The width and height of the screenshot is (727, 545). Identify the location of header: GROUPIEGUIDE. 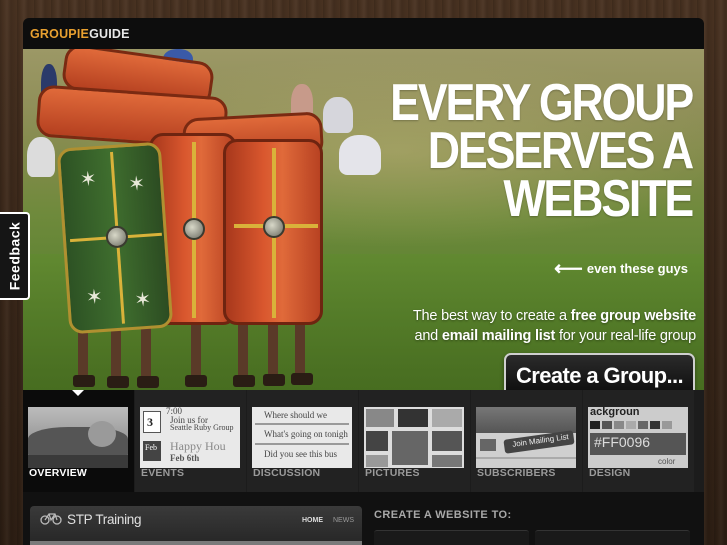
(363, 33).